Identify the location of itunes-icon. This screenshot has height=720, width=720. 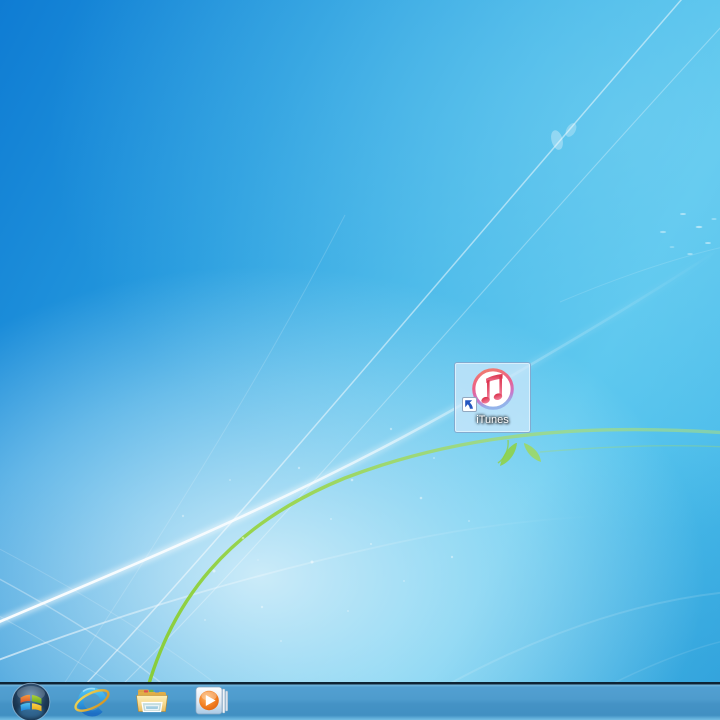
(489, 389).